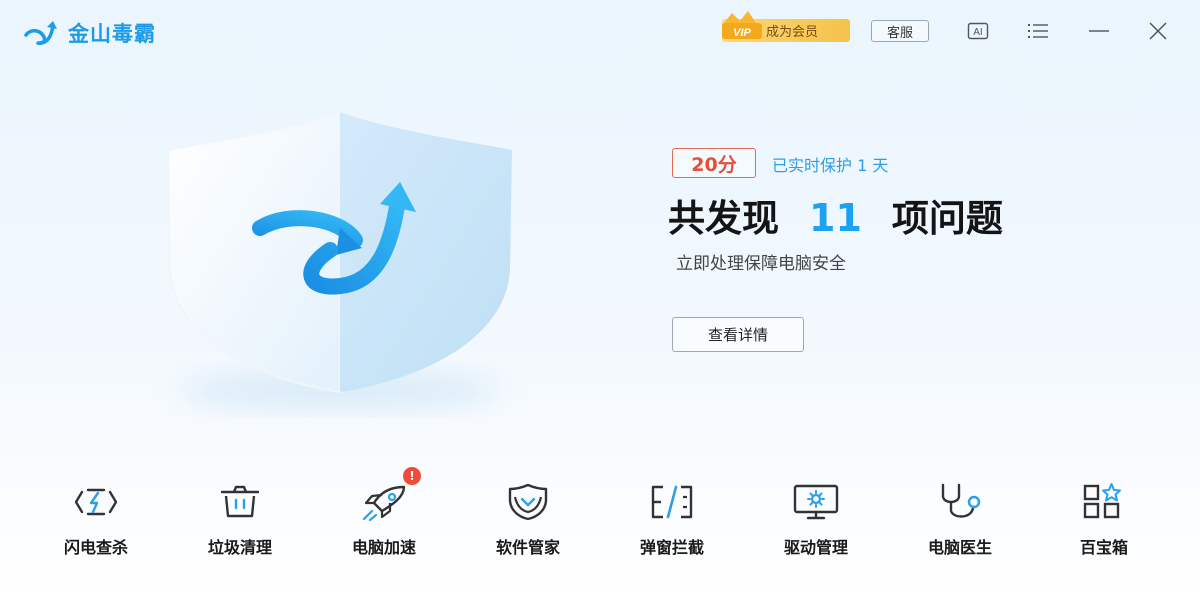 Image resolution: width=1200 pixels, height=600 pixels. I want to click on tool-junk-clean: 垃圾清理, so click(240, 520).